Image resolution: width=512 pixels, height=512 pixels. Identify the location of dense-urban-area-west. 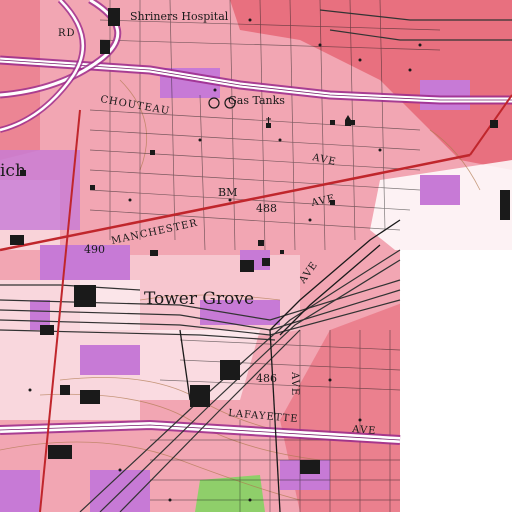
(20, 80).